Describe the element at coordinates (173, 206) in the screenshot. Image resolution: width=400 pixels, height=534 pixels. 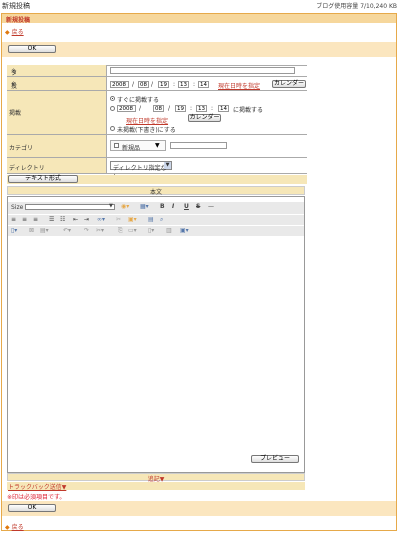
I see `italic-icon: I` at that location.